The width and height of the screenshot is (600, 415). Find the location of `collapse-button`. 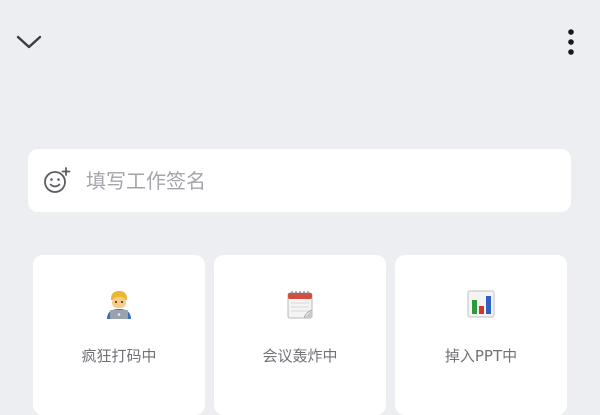

collapse-button is located at coordinates (29, 42).